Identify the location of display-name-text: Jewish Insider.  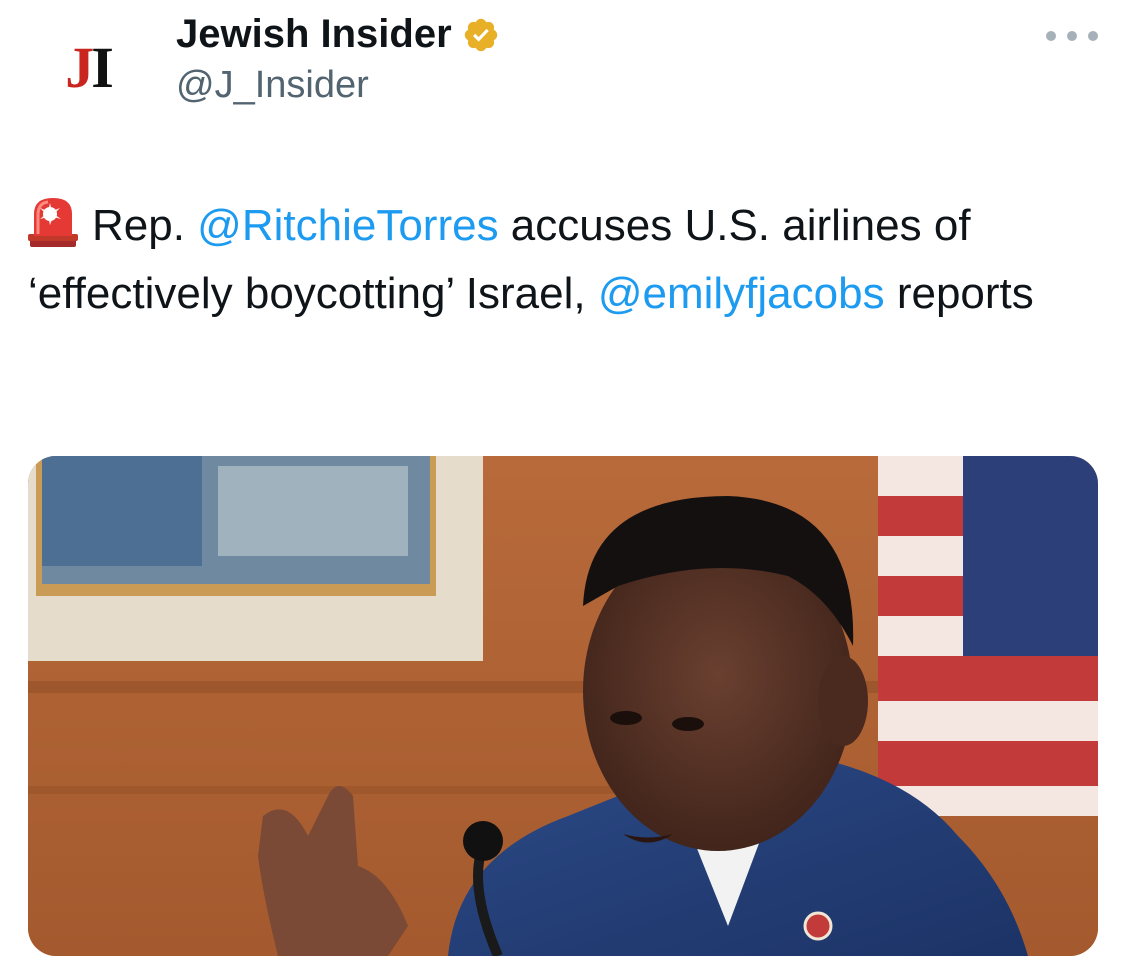
(314, 34).